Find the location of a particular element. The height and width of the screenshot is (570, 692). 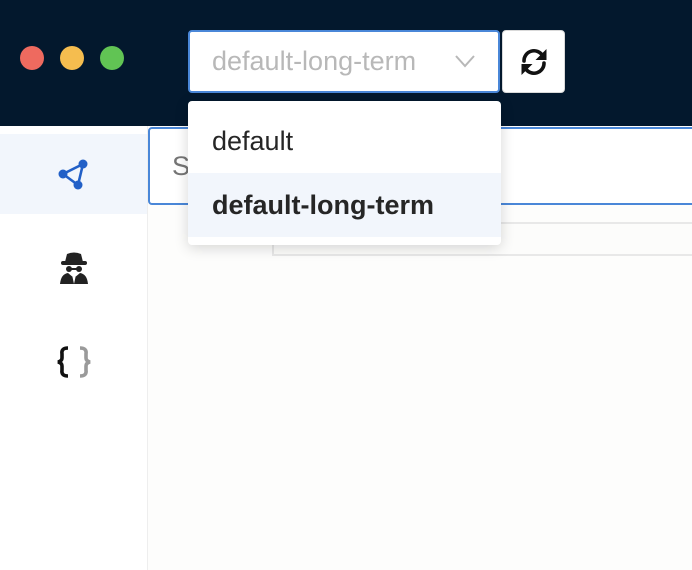

environment-dropdown-menu: default default-long-term is located at coordinates (344, 173).